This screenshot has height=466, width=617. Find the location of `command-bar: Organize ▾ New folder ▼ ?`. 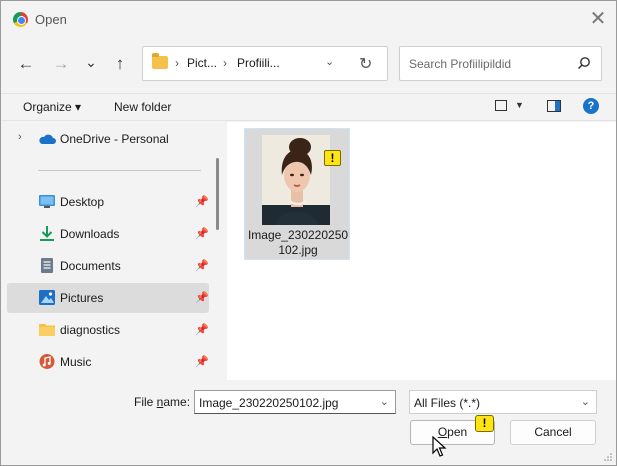

command-bar: Organize ▾ New folder ▼ ? is located at coordinates (308, 107).